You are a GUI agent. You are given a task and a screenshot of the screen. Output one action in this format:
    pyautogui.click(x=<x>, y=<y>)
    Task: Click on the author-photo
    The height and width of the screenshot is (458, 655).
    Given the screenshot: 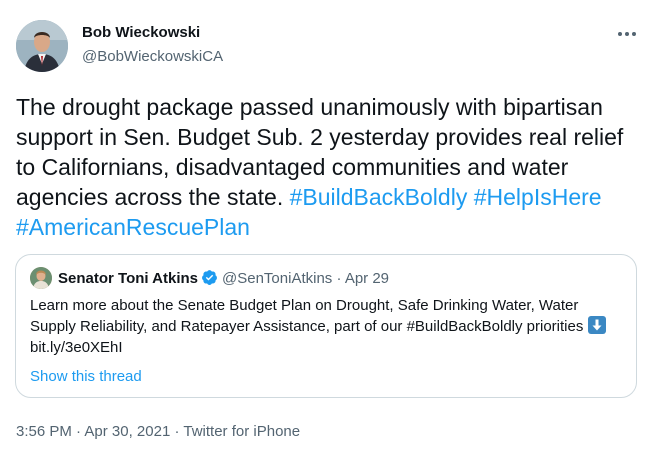 What is the action you would take?
    pyautogui.click(x=42, y=46)
    